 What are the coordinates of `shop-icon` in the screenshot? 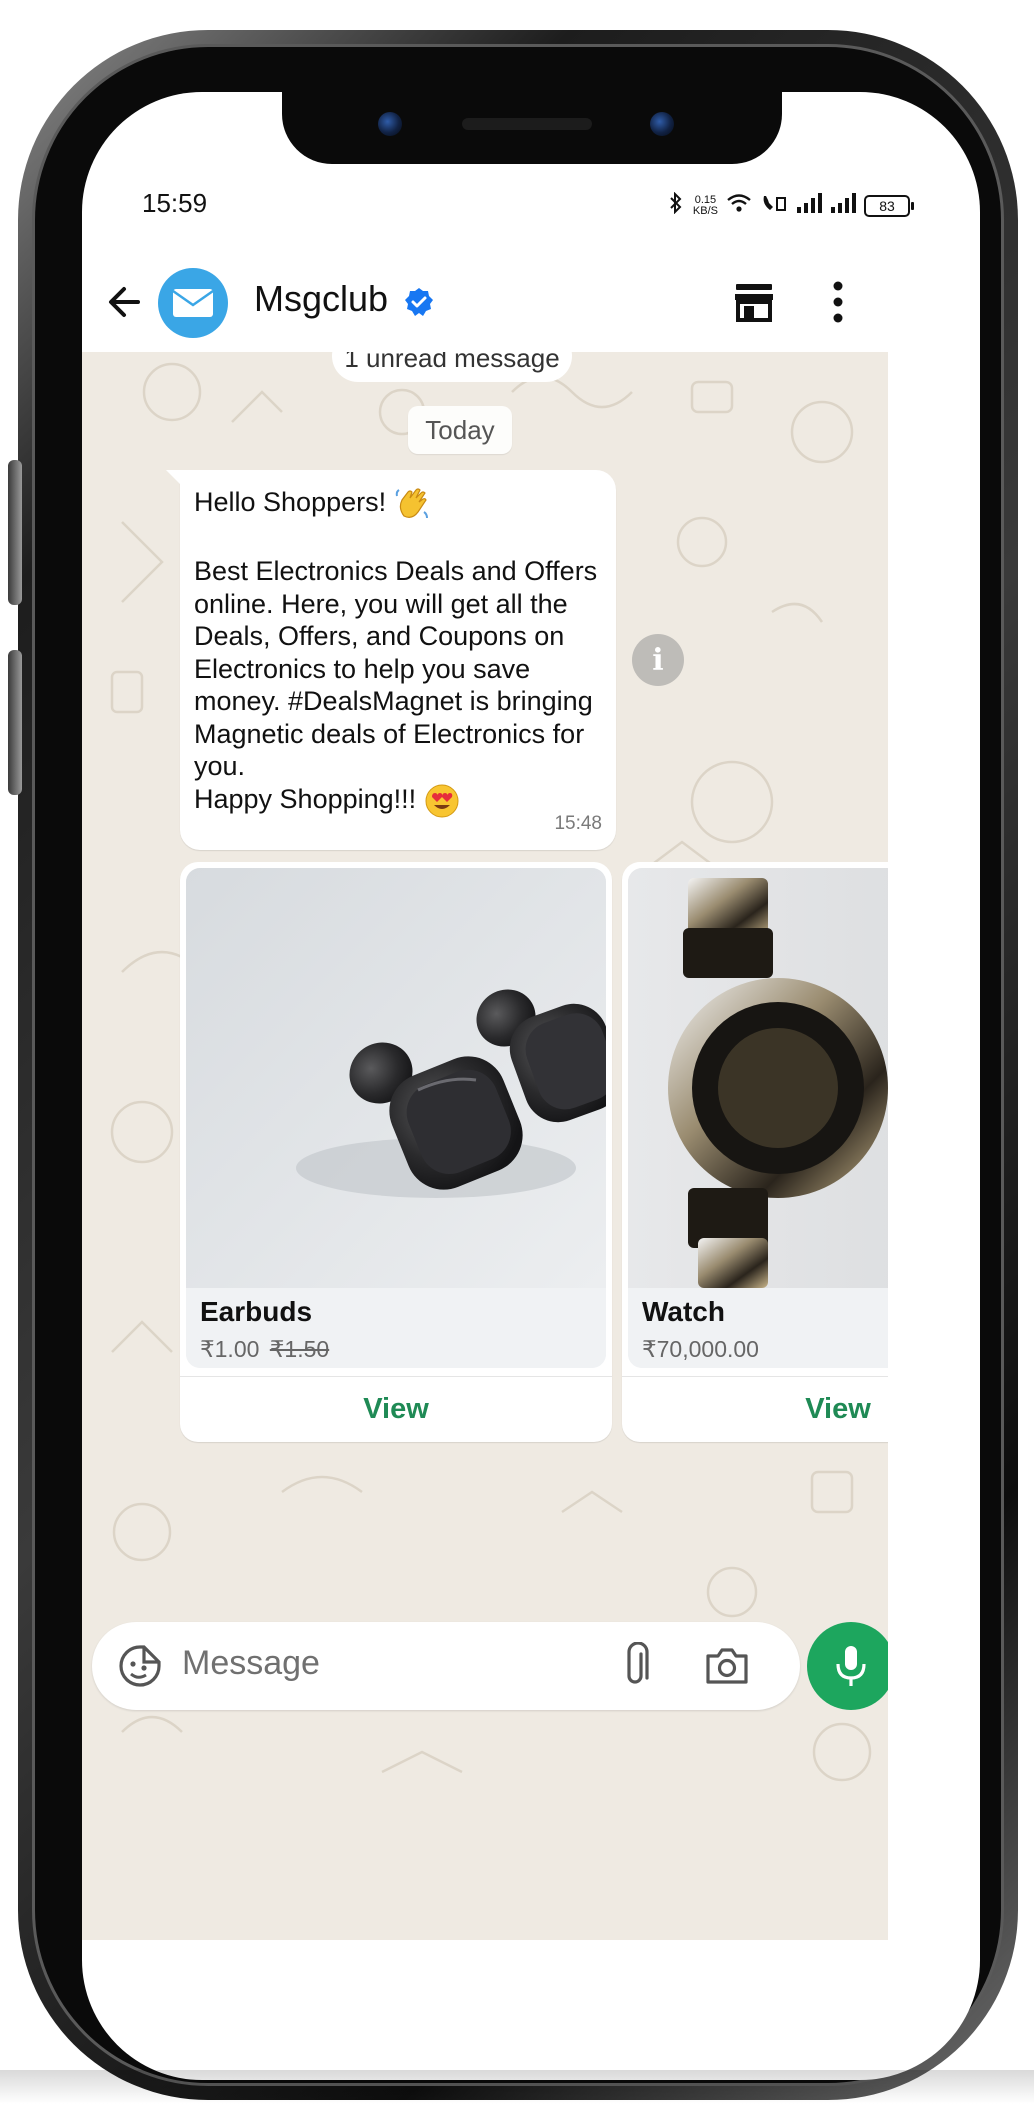 It's located at (754, 302).